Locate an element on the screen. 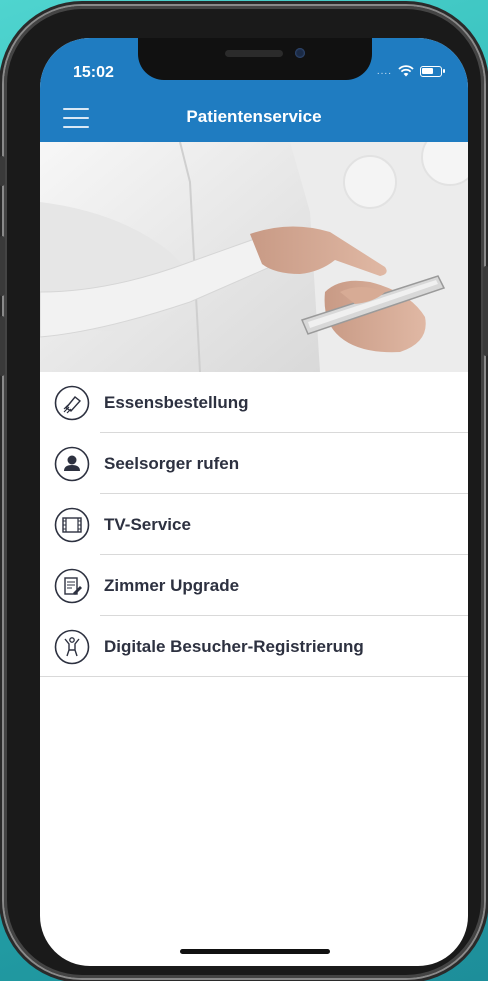  menu-item-seelsorger: Seelsorger rufen is located at coordinates (254, 463).